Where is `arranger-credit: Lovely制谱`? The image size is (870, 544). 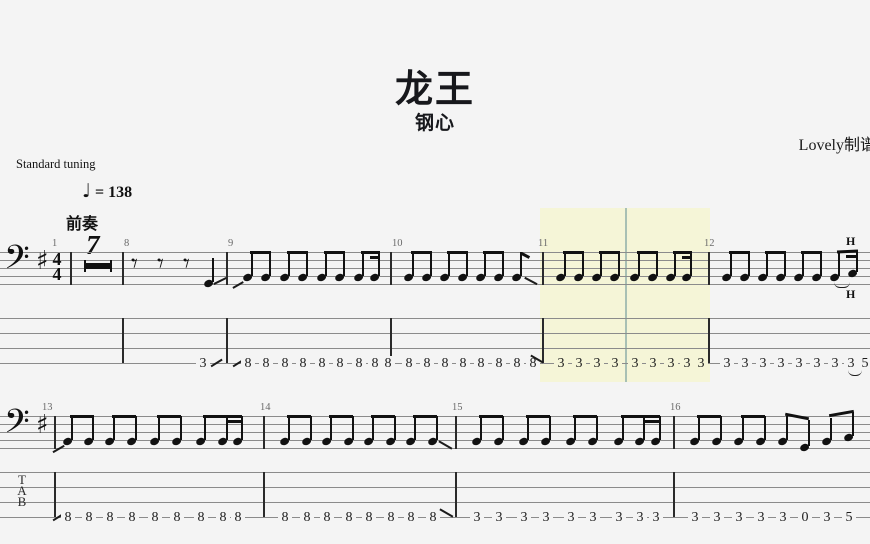
arranger-credit: Lovely制谱 is located at coordinates (834, 145).